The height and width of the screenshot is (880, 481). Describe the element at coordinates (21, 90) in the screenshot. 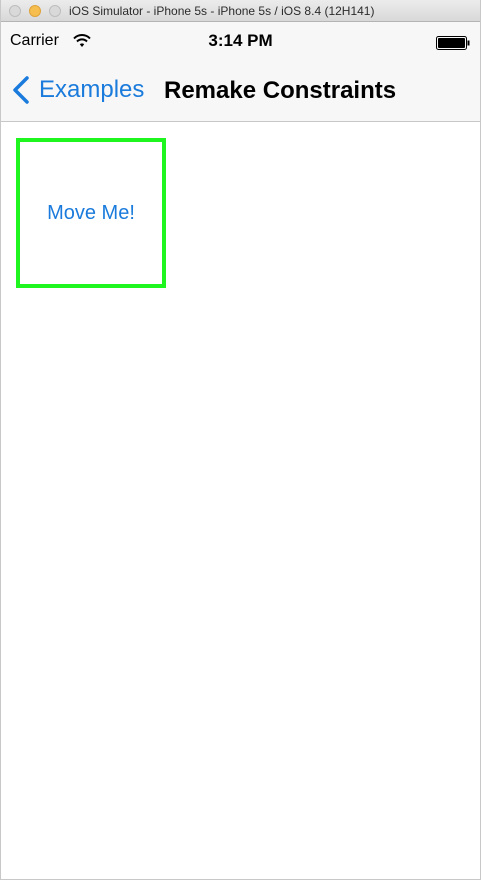

I see `chevron-left-icon` at that location.